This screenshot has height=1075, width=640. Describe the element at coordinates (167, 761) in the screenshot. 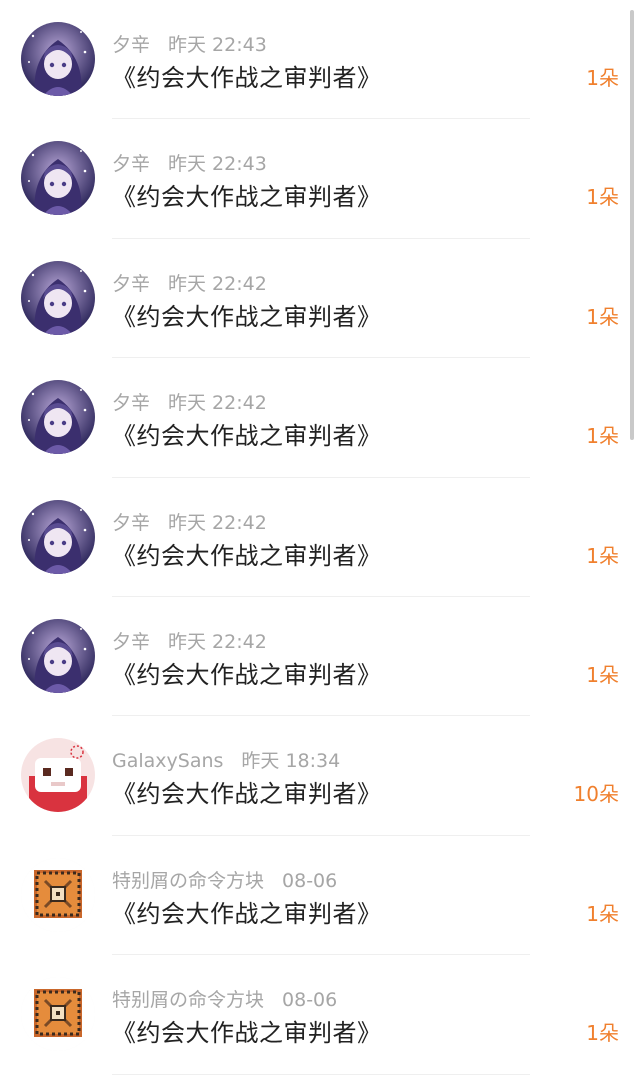

I see `user-name: GalaxySans` at that location.